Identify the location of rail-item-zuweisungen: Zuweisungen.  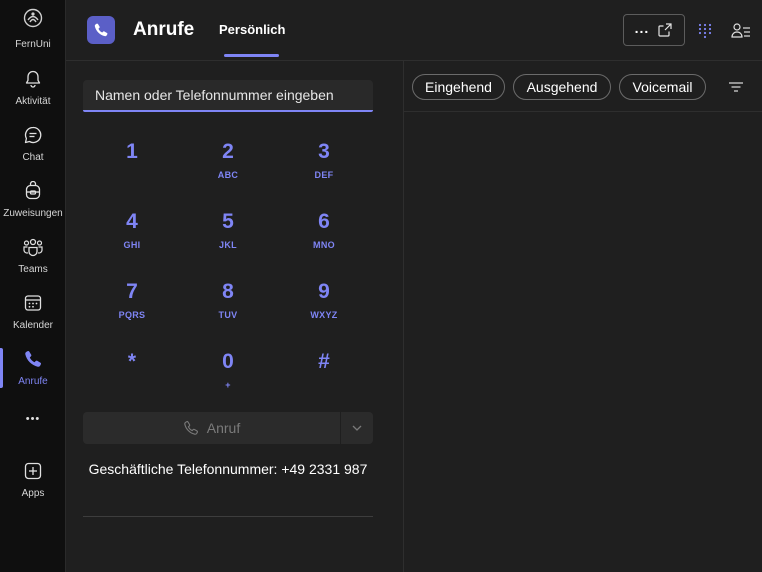
(33, 202).